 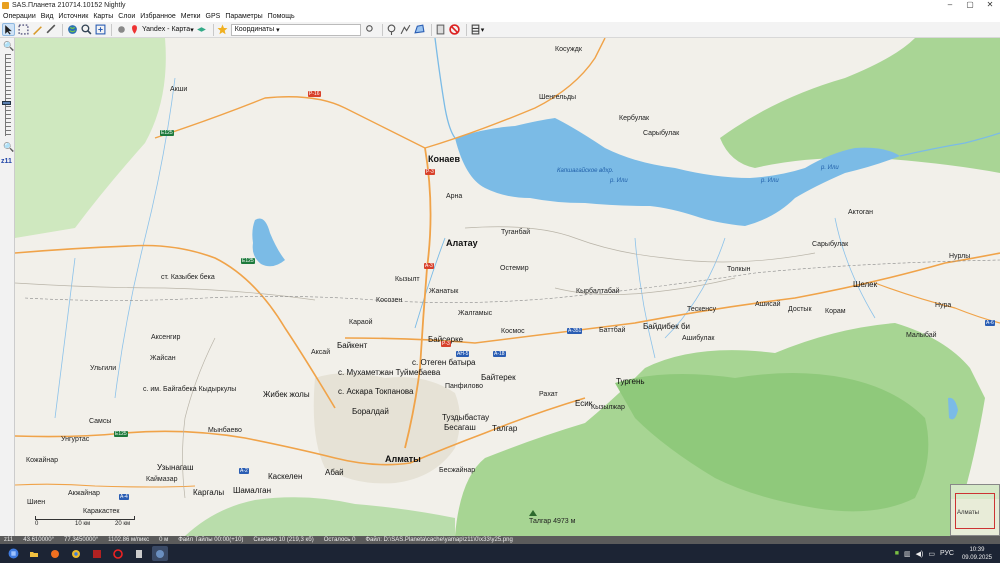 I want to click on village-label: Достык, so click(x=800, y=309).